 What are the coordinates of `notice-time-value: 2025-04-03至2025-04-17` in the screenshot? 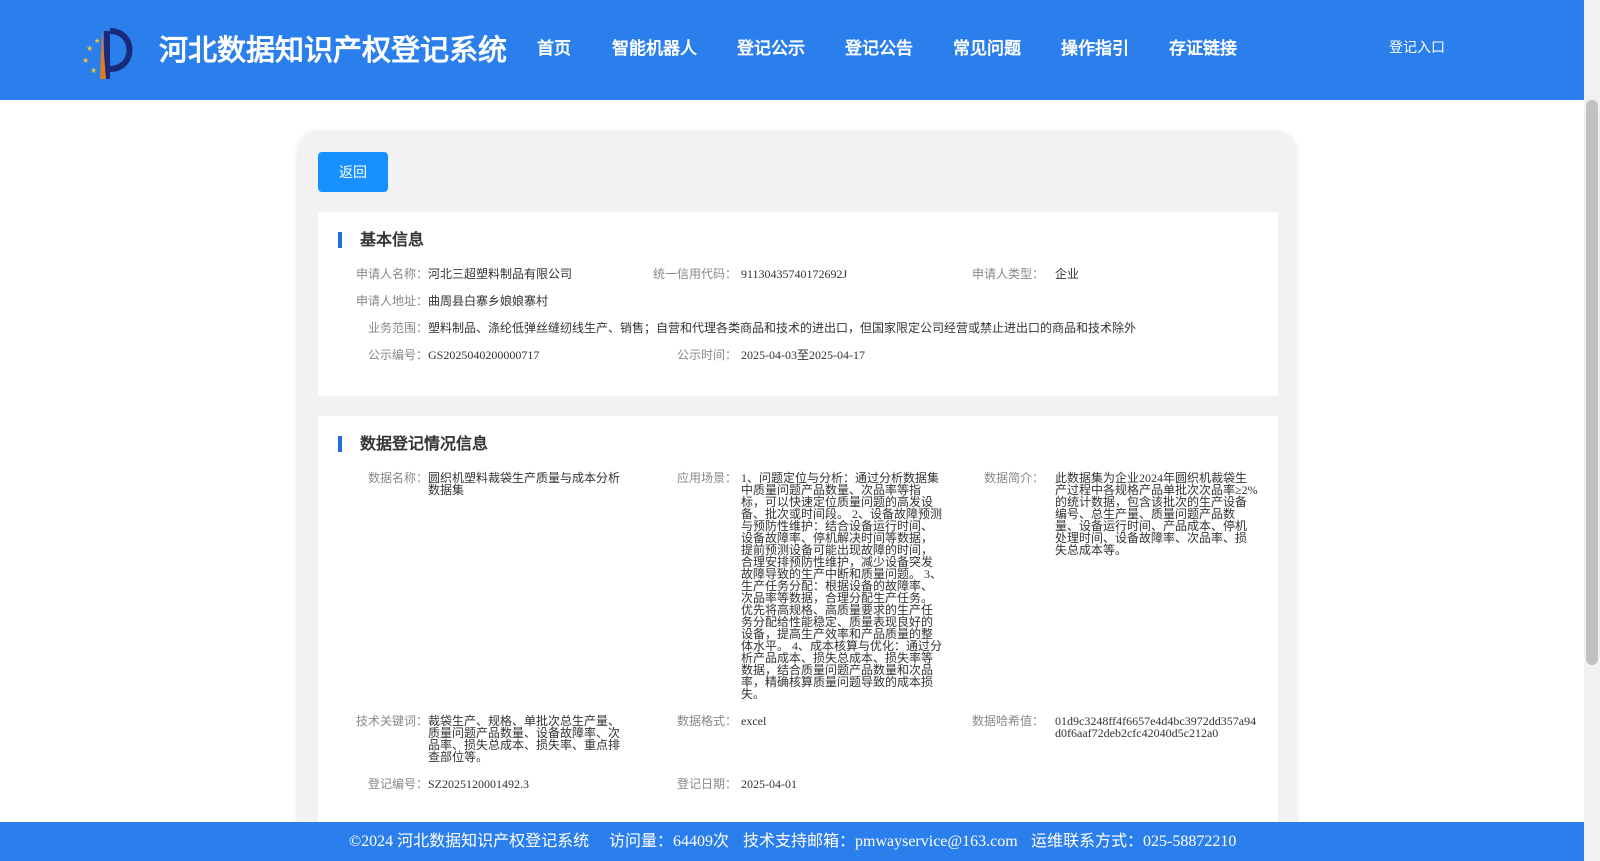 It's located at (803, 355).